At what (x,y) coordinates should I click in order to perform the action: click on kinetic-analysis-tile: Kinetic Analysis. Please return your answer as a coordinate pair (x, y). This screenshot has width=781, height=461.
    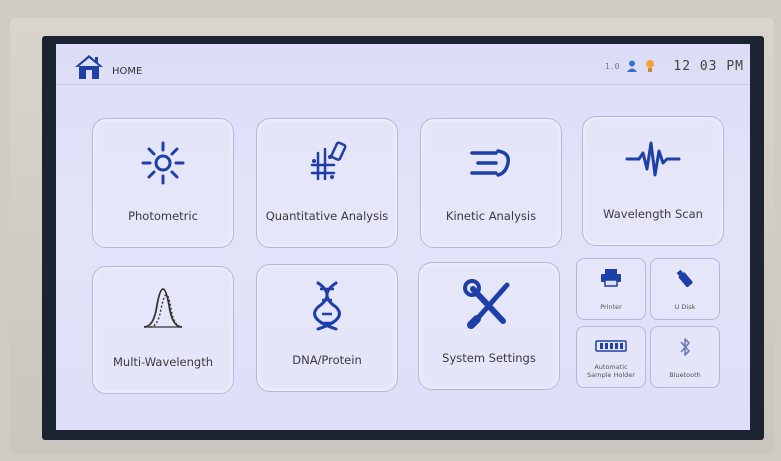
    Looking at the image, I should click on (491, 183).